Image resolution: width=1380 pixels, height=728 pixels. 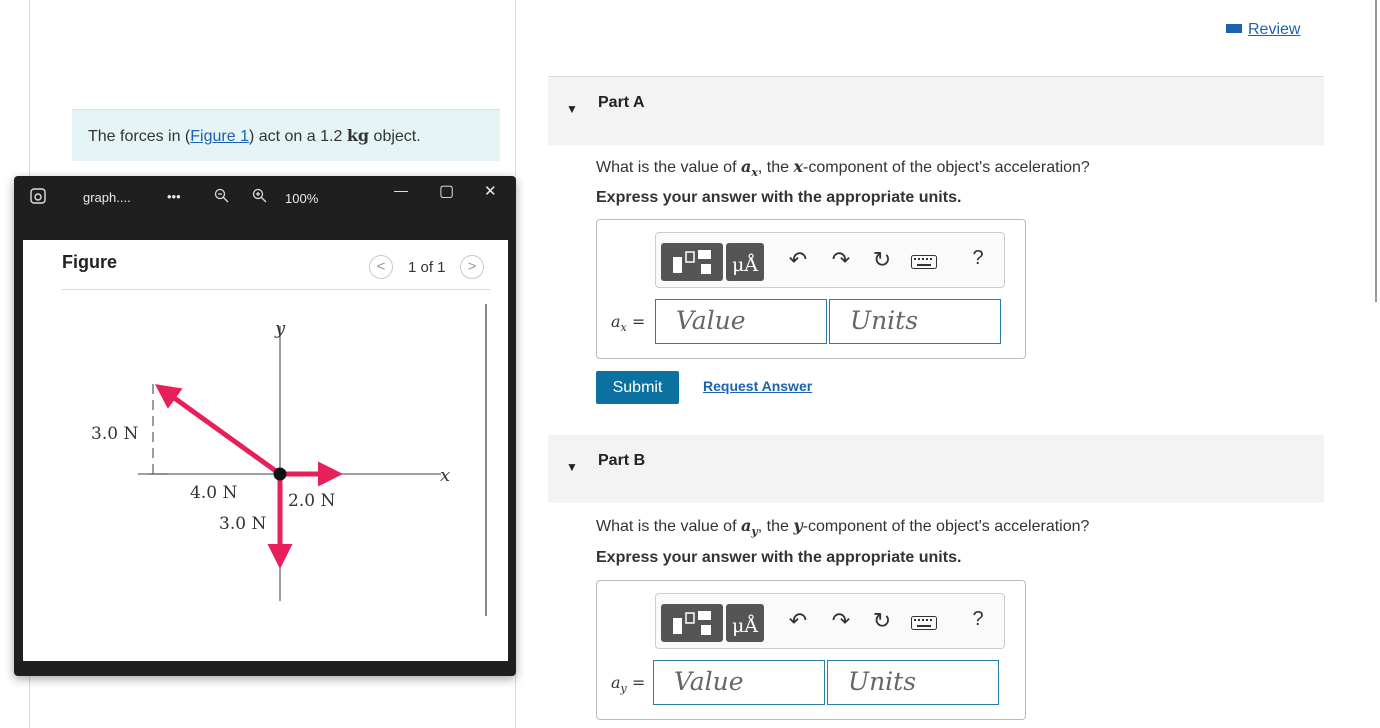 I want to click on more-options-button: •••, so click(x=174, y=196).